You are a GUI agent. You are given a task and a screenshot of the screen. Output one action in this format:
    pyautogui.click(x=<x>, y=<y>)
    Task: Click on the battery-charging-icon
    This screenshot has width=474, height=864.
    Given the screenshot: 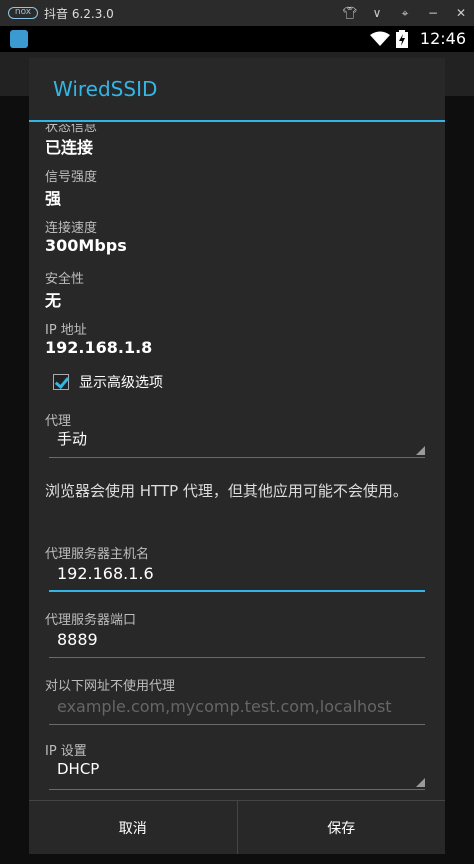 What is the action you would take?
    pyautogui.click(x=401, y=38)
    